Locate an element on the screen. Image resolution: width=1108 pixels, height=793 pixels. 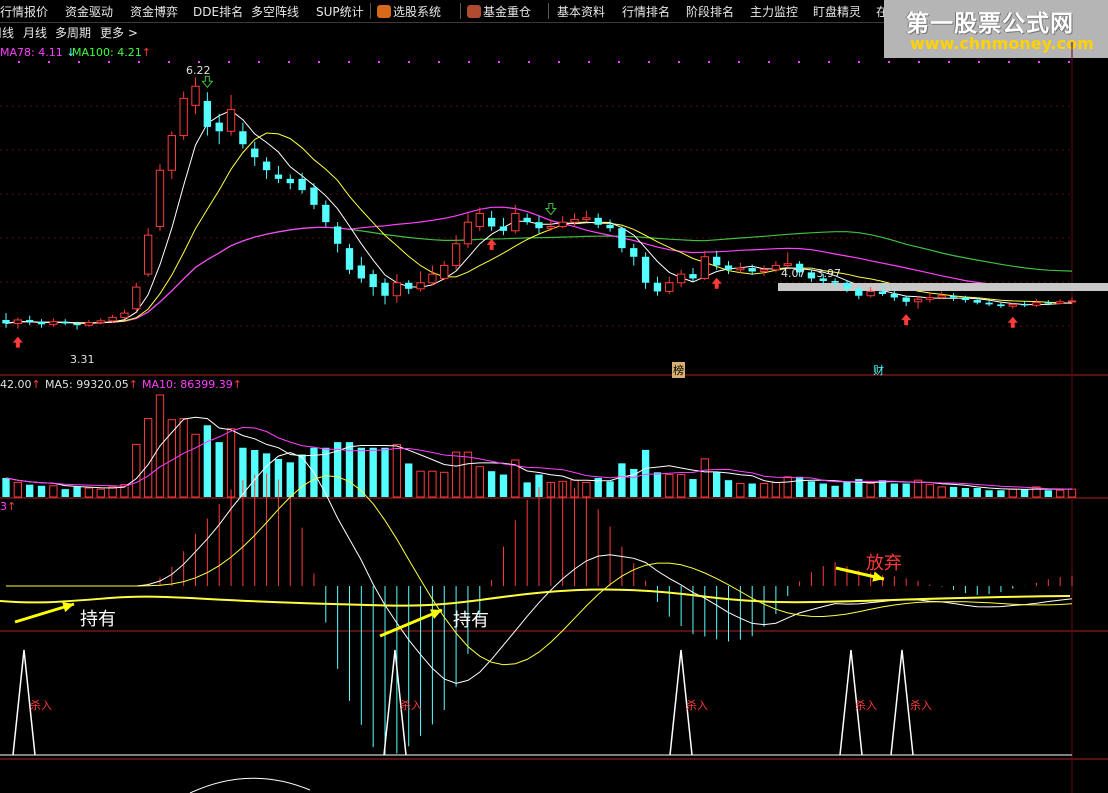
badge-bang: 榜 is located at coordinates (678, 370).